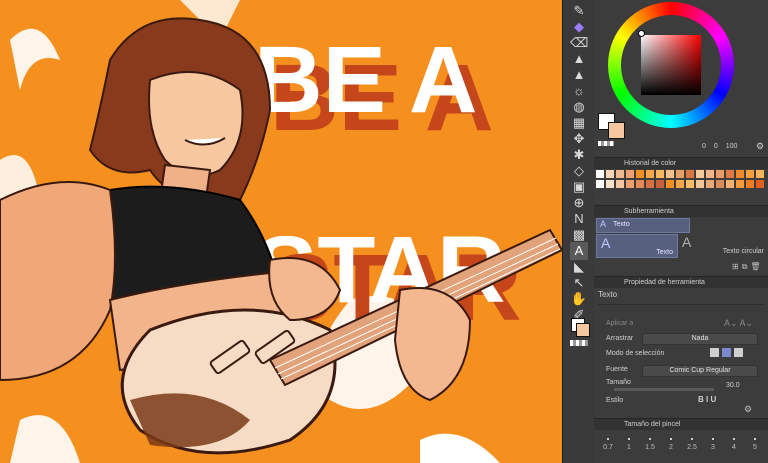 The width and height of the screenshot is (768, 463). What do you see at coordinates (650, 163) in the screenshot?
I see `color-history-title: Historial de color` at bounding box center [650, 163].